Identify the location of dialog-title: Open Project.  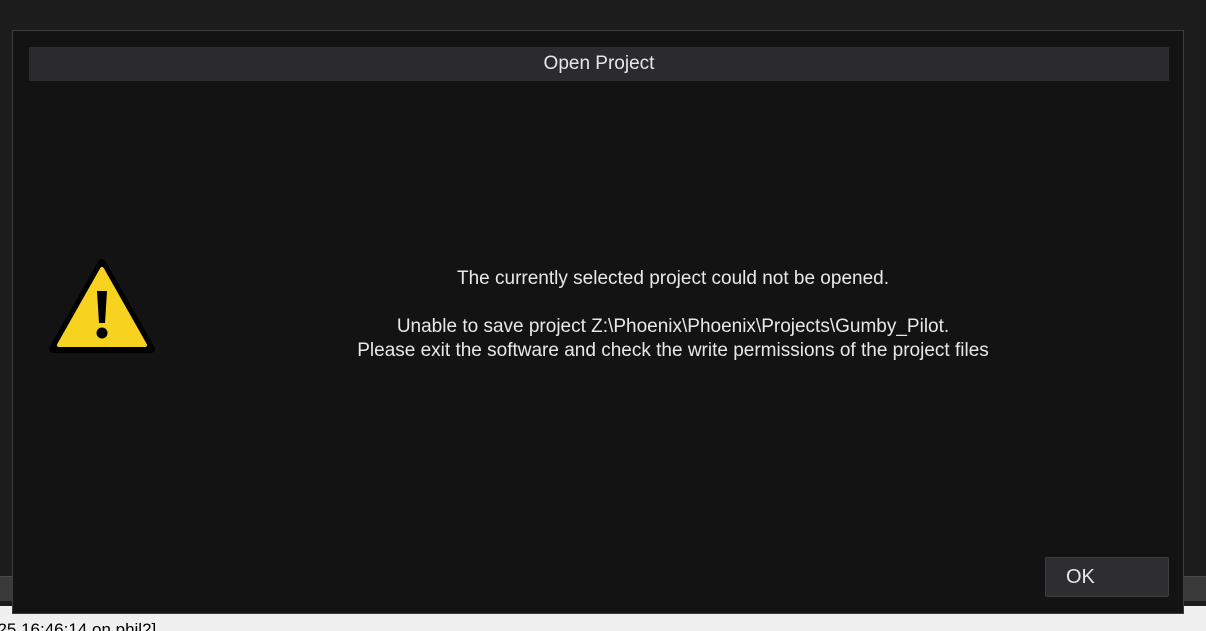
(599, 64).